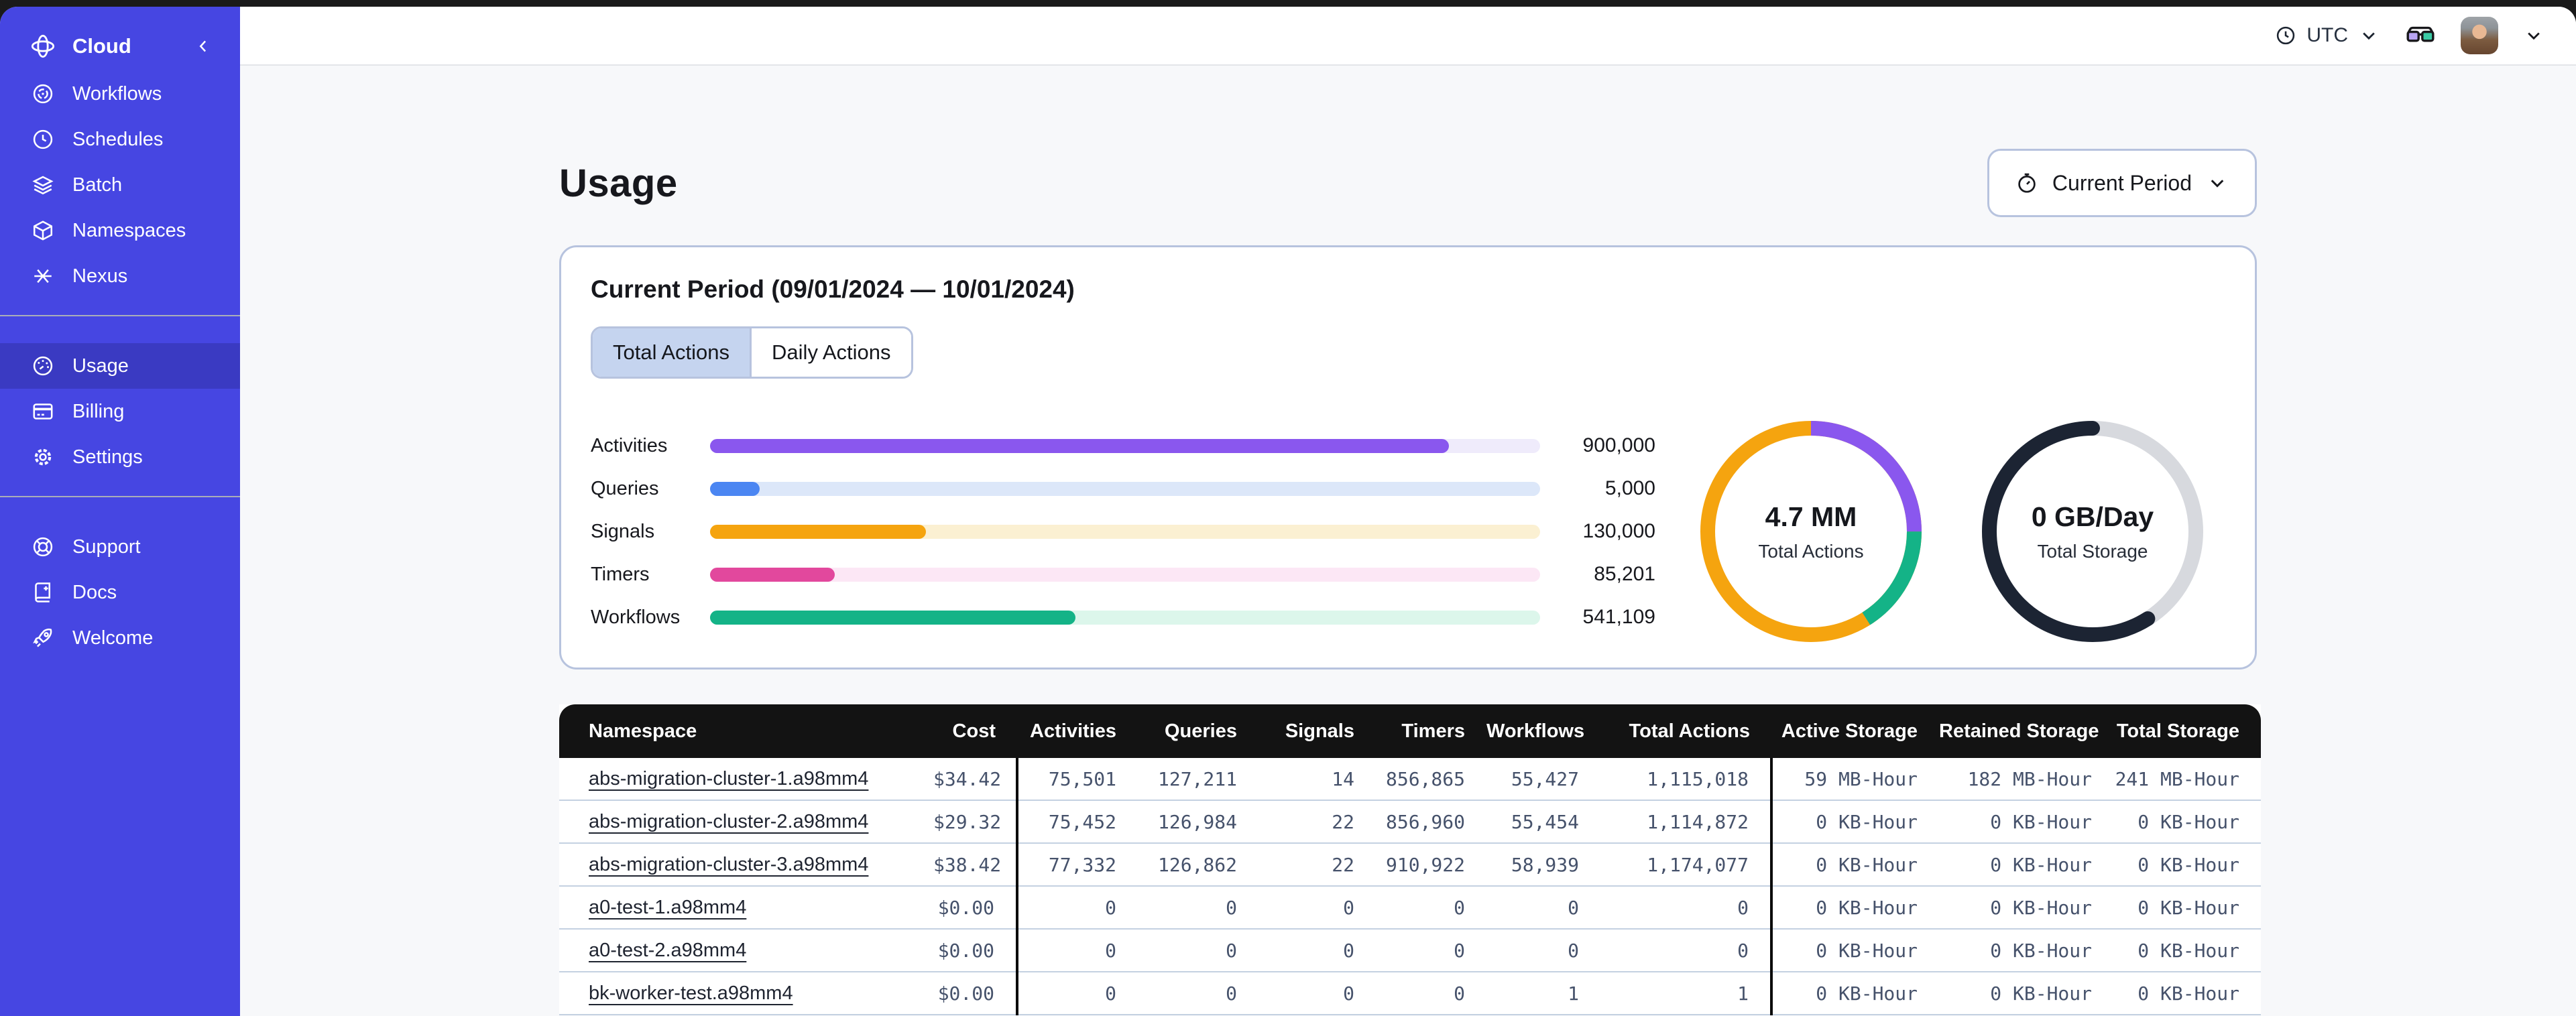  I want to click on cell-activities: 0, so click(1077, 908).